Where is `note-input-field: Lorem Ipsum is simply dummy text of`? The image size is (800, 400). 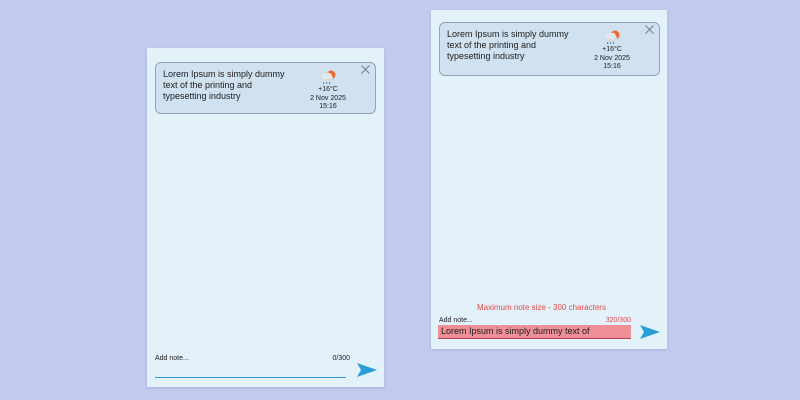
note-input-field: Lorem Ipsum is simply dummy text of is located at coordinates (534, 332).